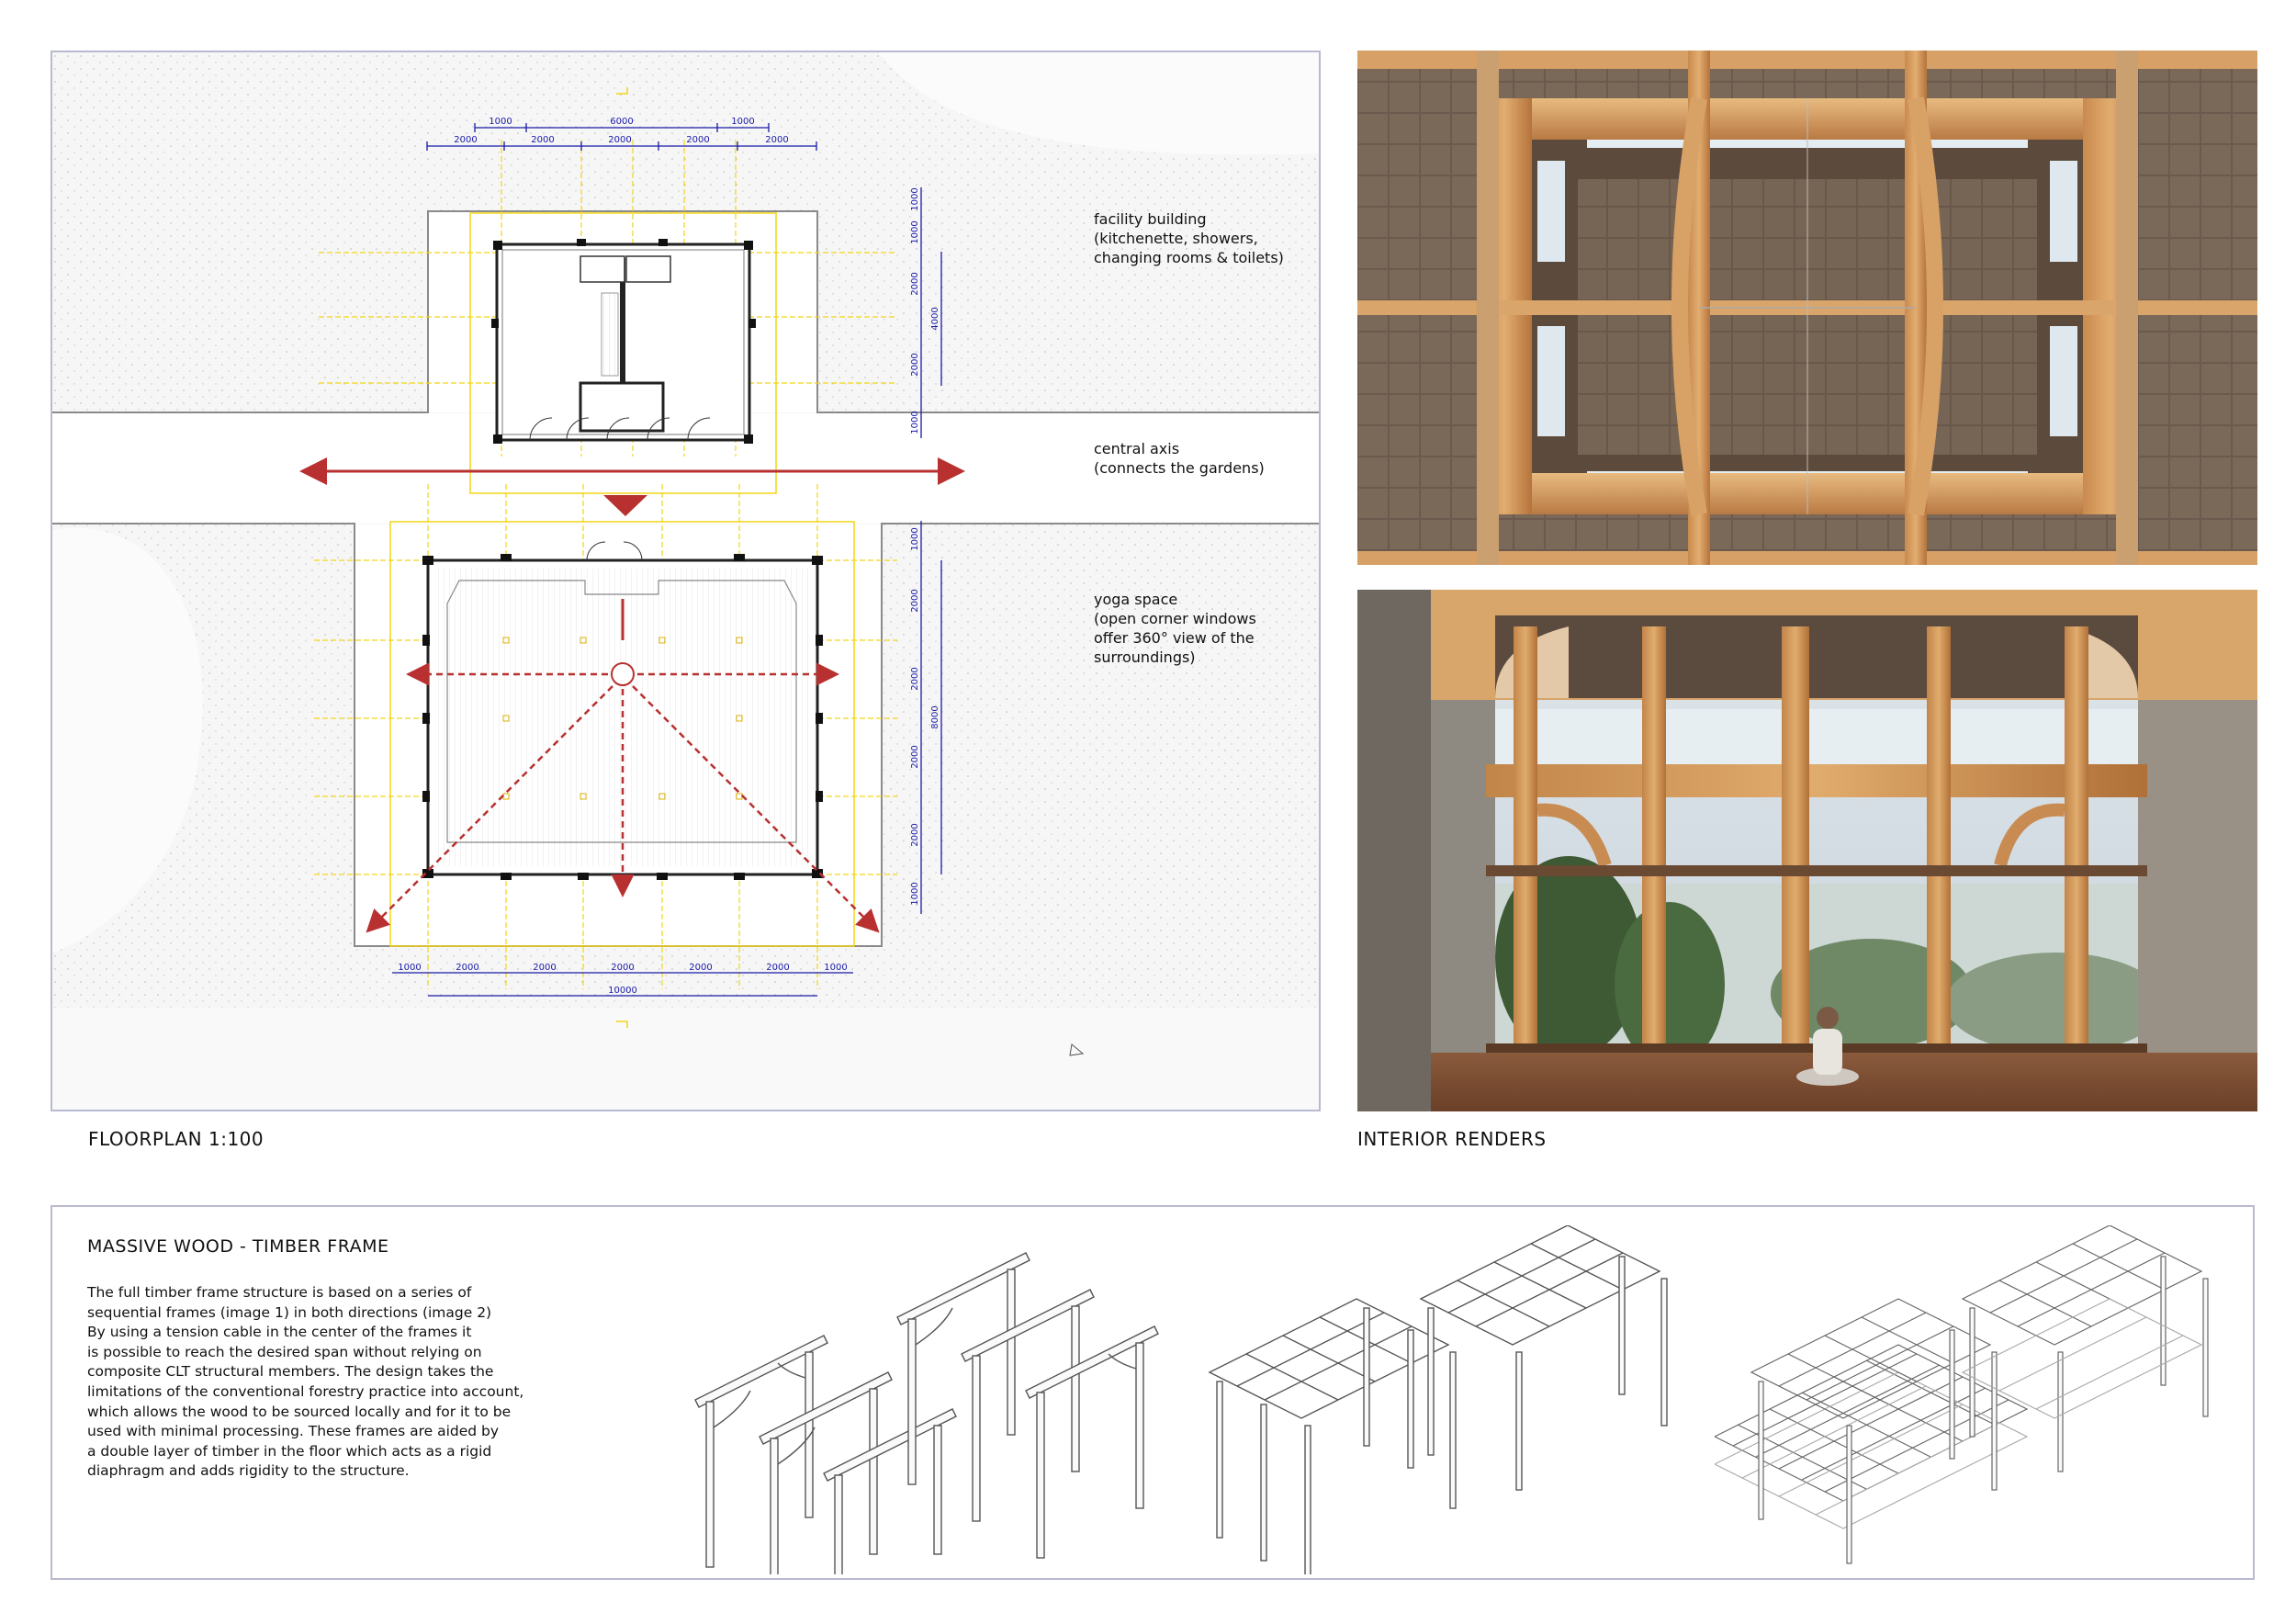 Image resolution: width=2296 pixels, height=1624 pixels. I want to click on timber-frame-full-structure-diagram, so click(1962, 1394).